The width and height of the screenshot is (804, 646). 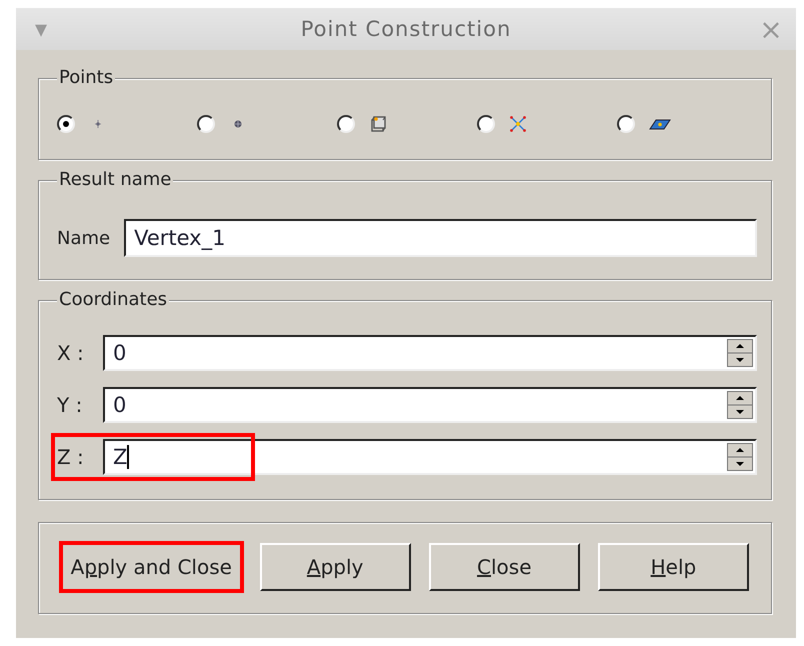 I want to click on coordinate-label: Z :, so click(x=71, y=457).